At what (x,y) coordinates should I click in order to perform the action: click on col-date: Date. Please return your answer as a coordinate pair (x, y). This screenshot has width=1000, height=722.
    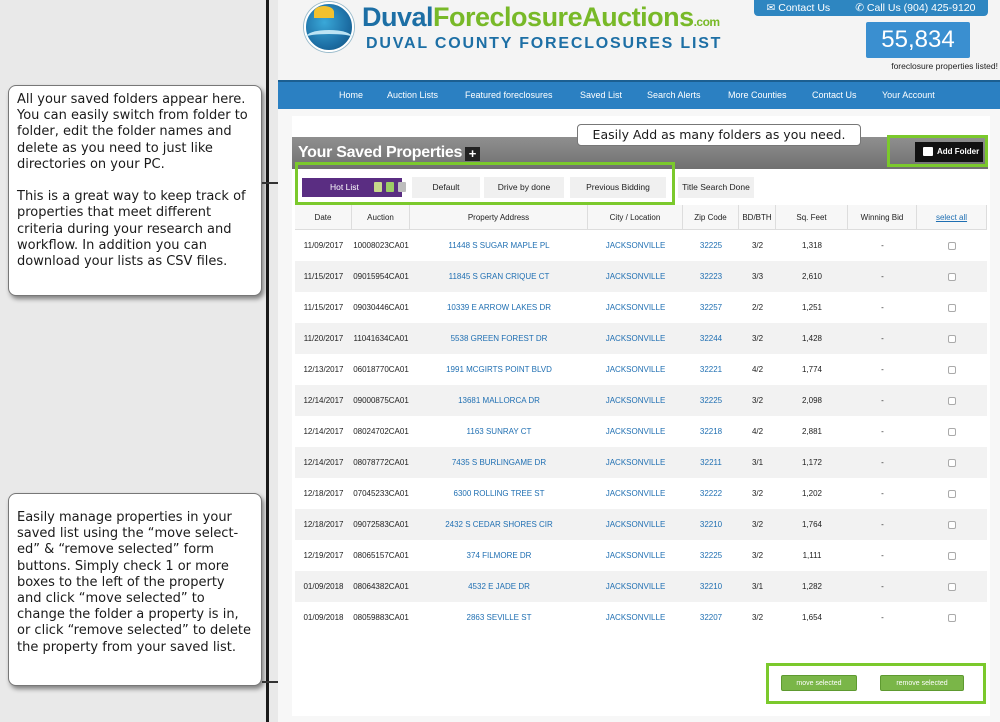
    Looking at the image, I should click on (323, 217).